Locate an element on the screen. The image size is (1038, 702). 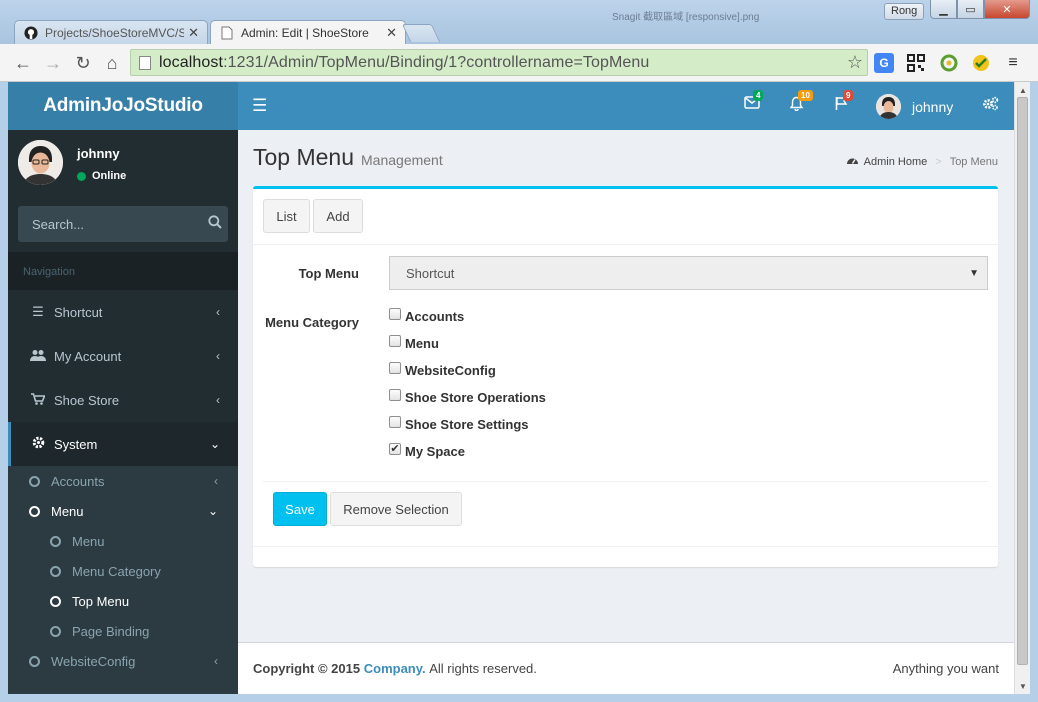
tasks-button: 9 is located at coordinates (844, 103).